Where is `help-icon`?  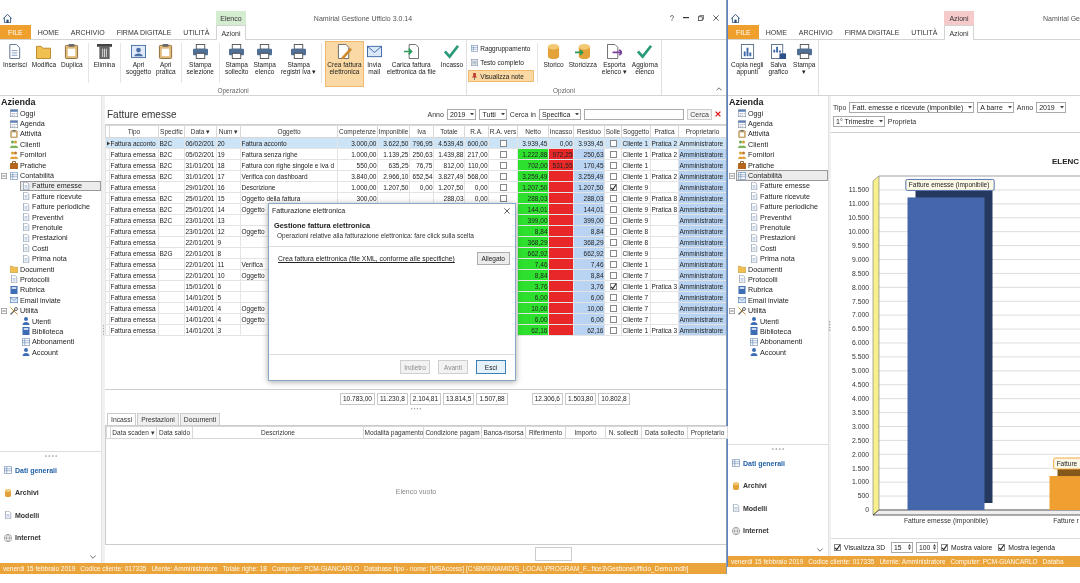
help-icon is located at coordinates (672, 18).